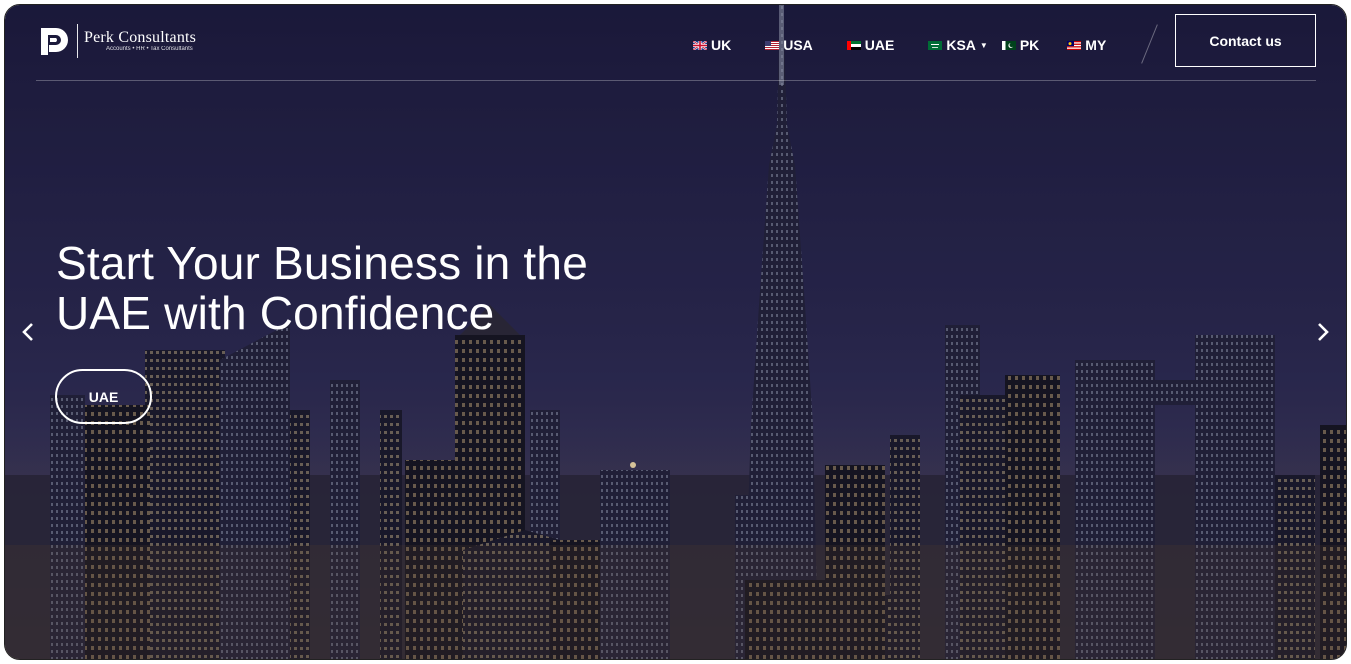 Image resolution: width=1351 pixels, height=664 pixels. I want to click on uk-flag-icon, so click(700, 45).